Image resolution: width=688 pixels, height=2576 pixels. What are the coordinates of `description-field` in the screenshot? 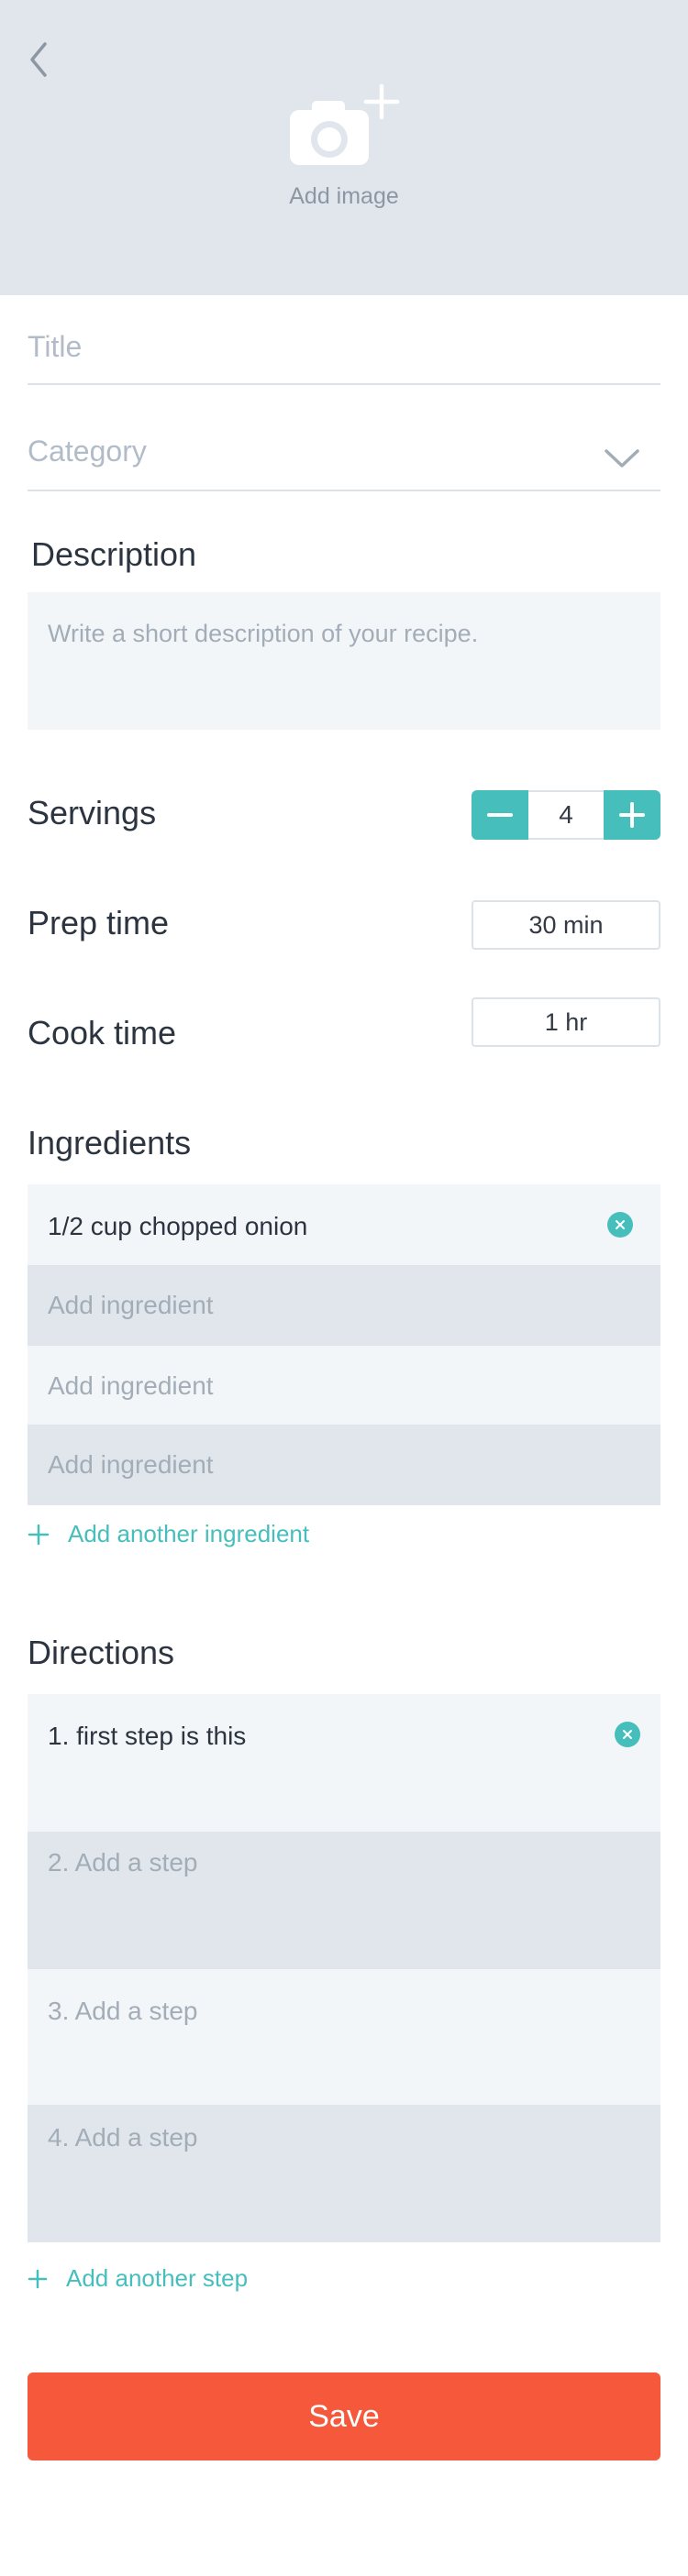 It's located at (344, 661).